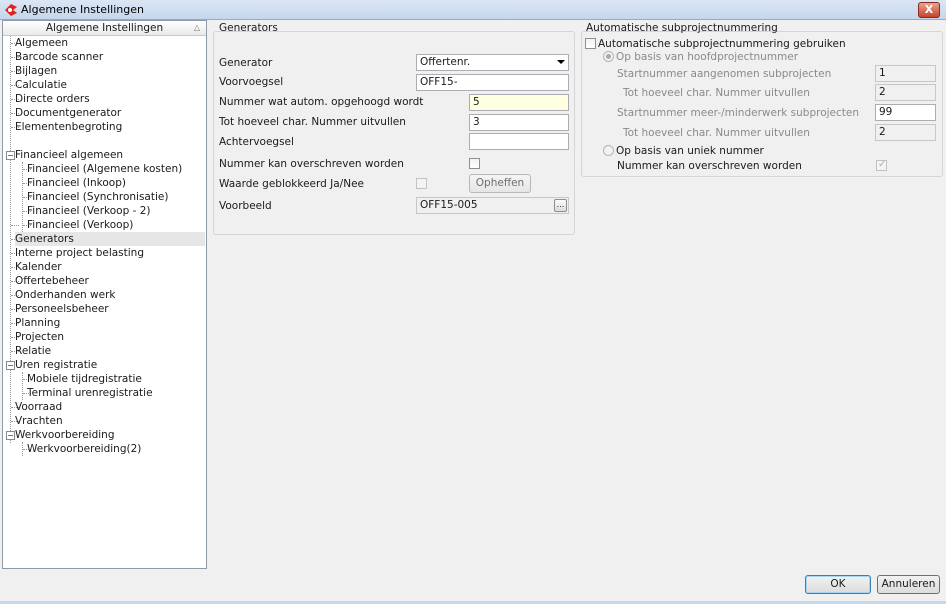 This screenshot has height=604, width=946. Describe the element at coordinates (65, 295) in the screenshot. I see `tree-item-onderhanden-werk: Onderhanden werk` at that location.